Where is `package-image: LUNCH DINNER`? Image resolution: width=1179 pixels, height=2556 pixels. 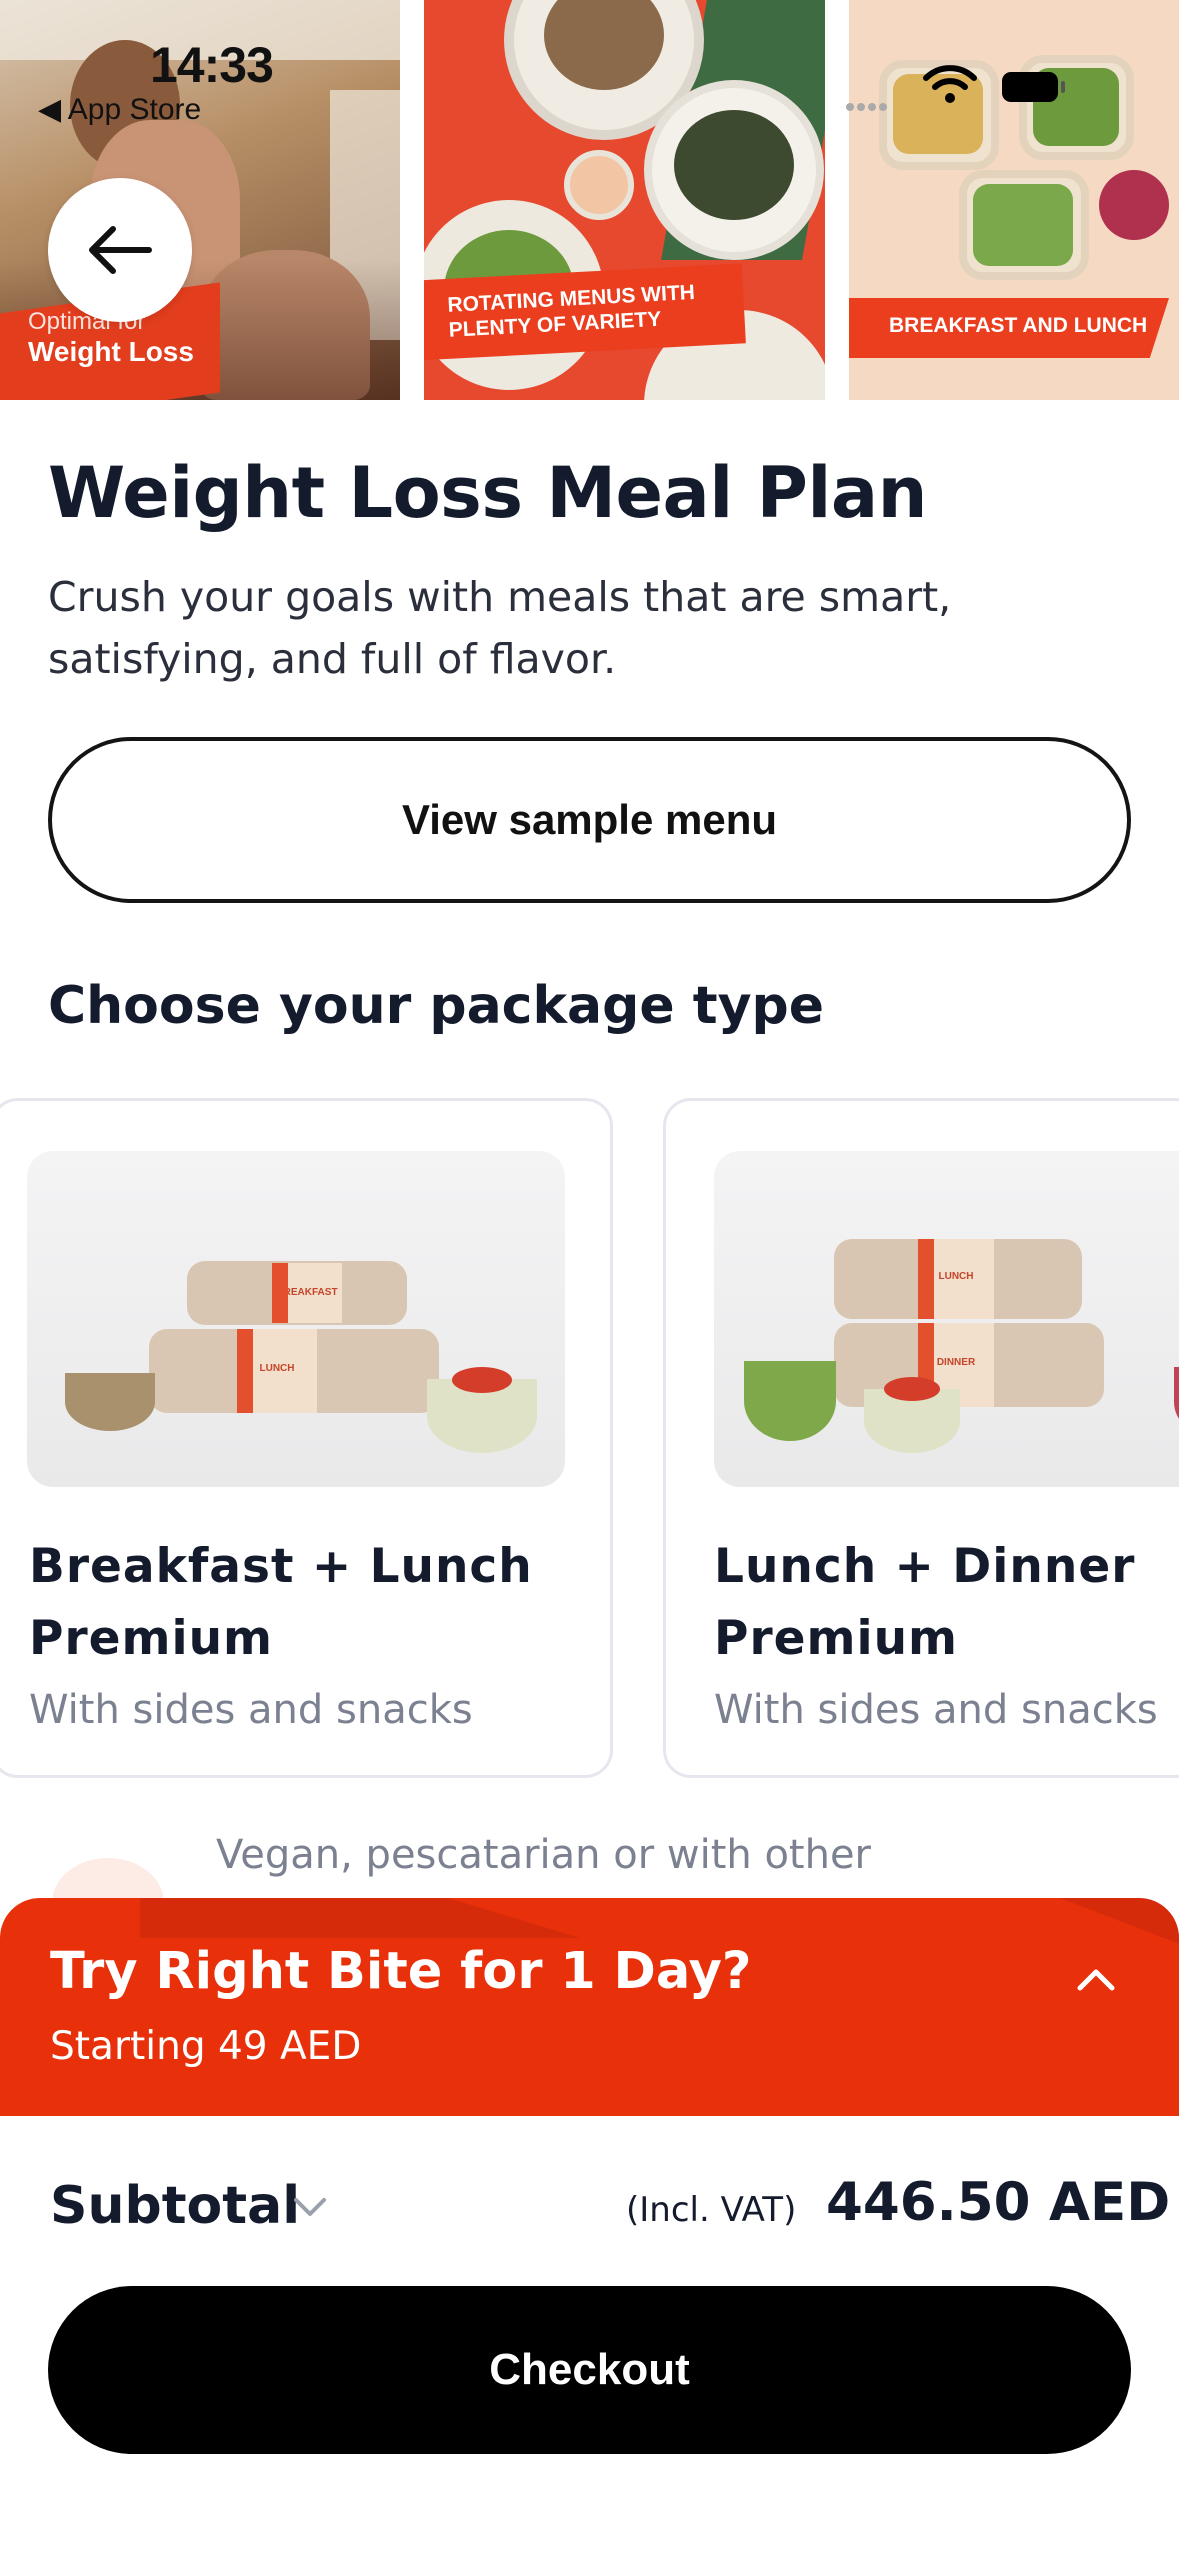 package-image: LUNCH DINNER is located at coordinates (946, 1319).